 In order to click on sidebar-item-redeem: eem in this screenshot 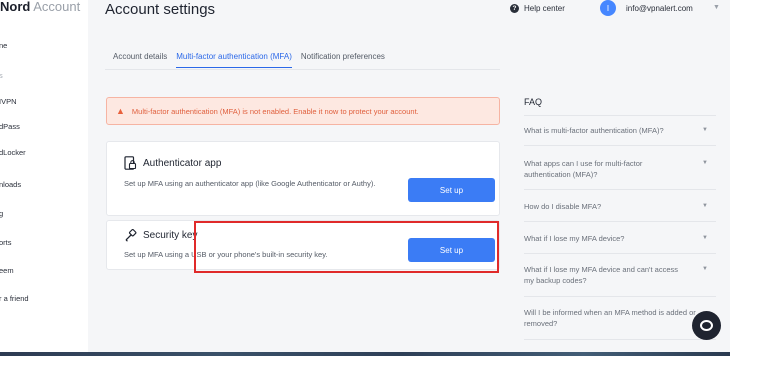, I will do `click(7, 270)`.